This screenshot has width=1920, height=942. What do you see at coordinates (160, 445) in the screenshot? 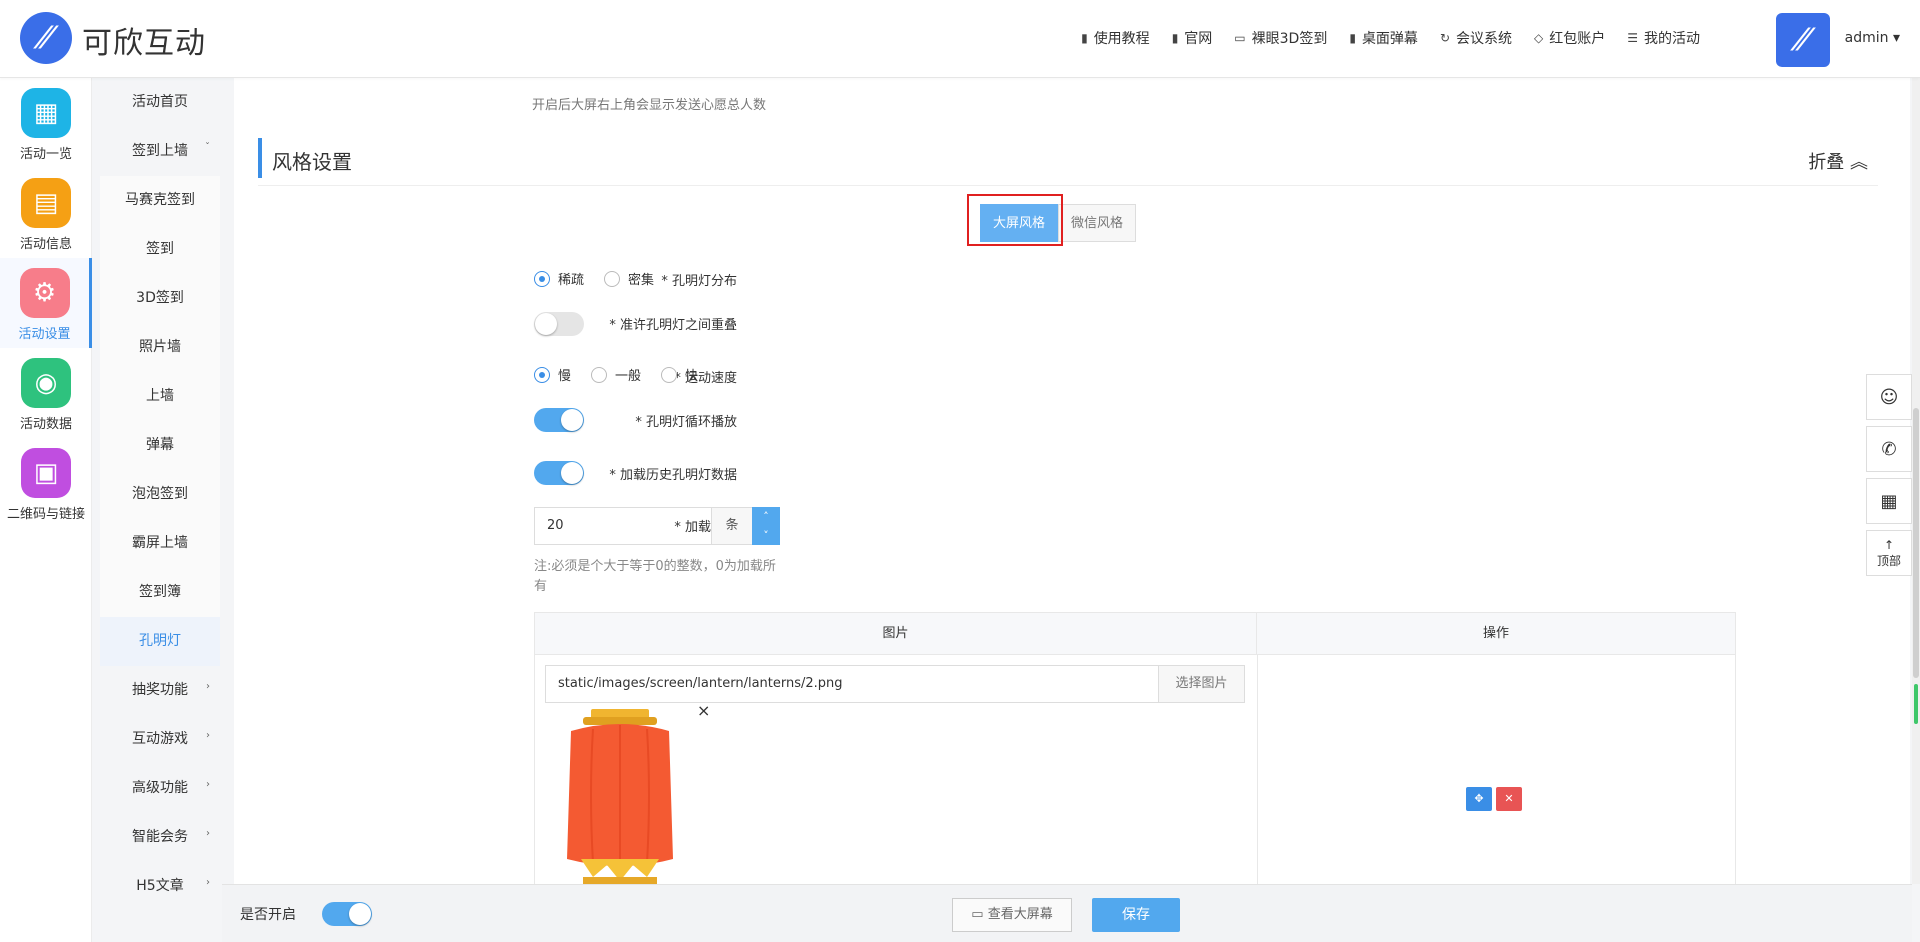
I see `subnav-danmu: 弹幕` at bounding box center [160, 445].